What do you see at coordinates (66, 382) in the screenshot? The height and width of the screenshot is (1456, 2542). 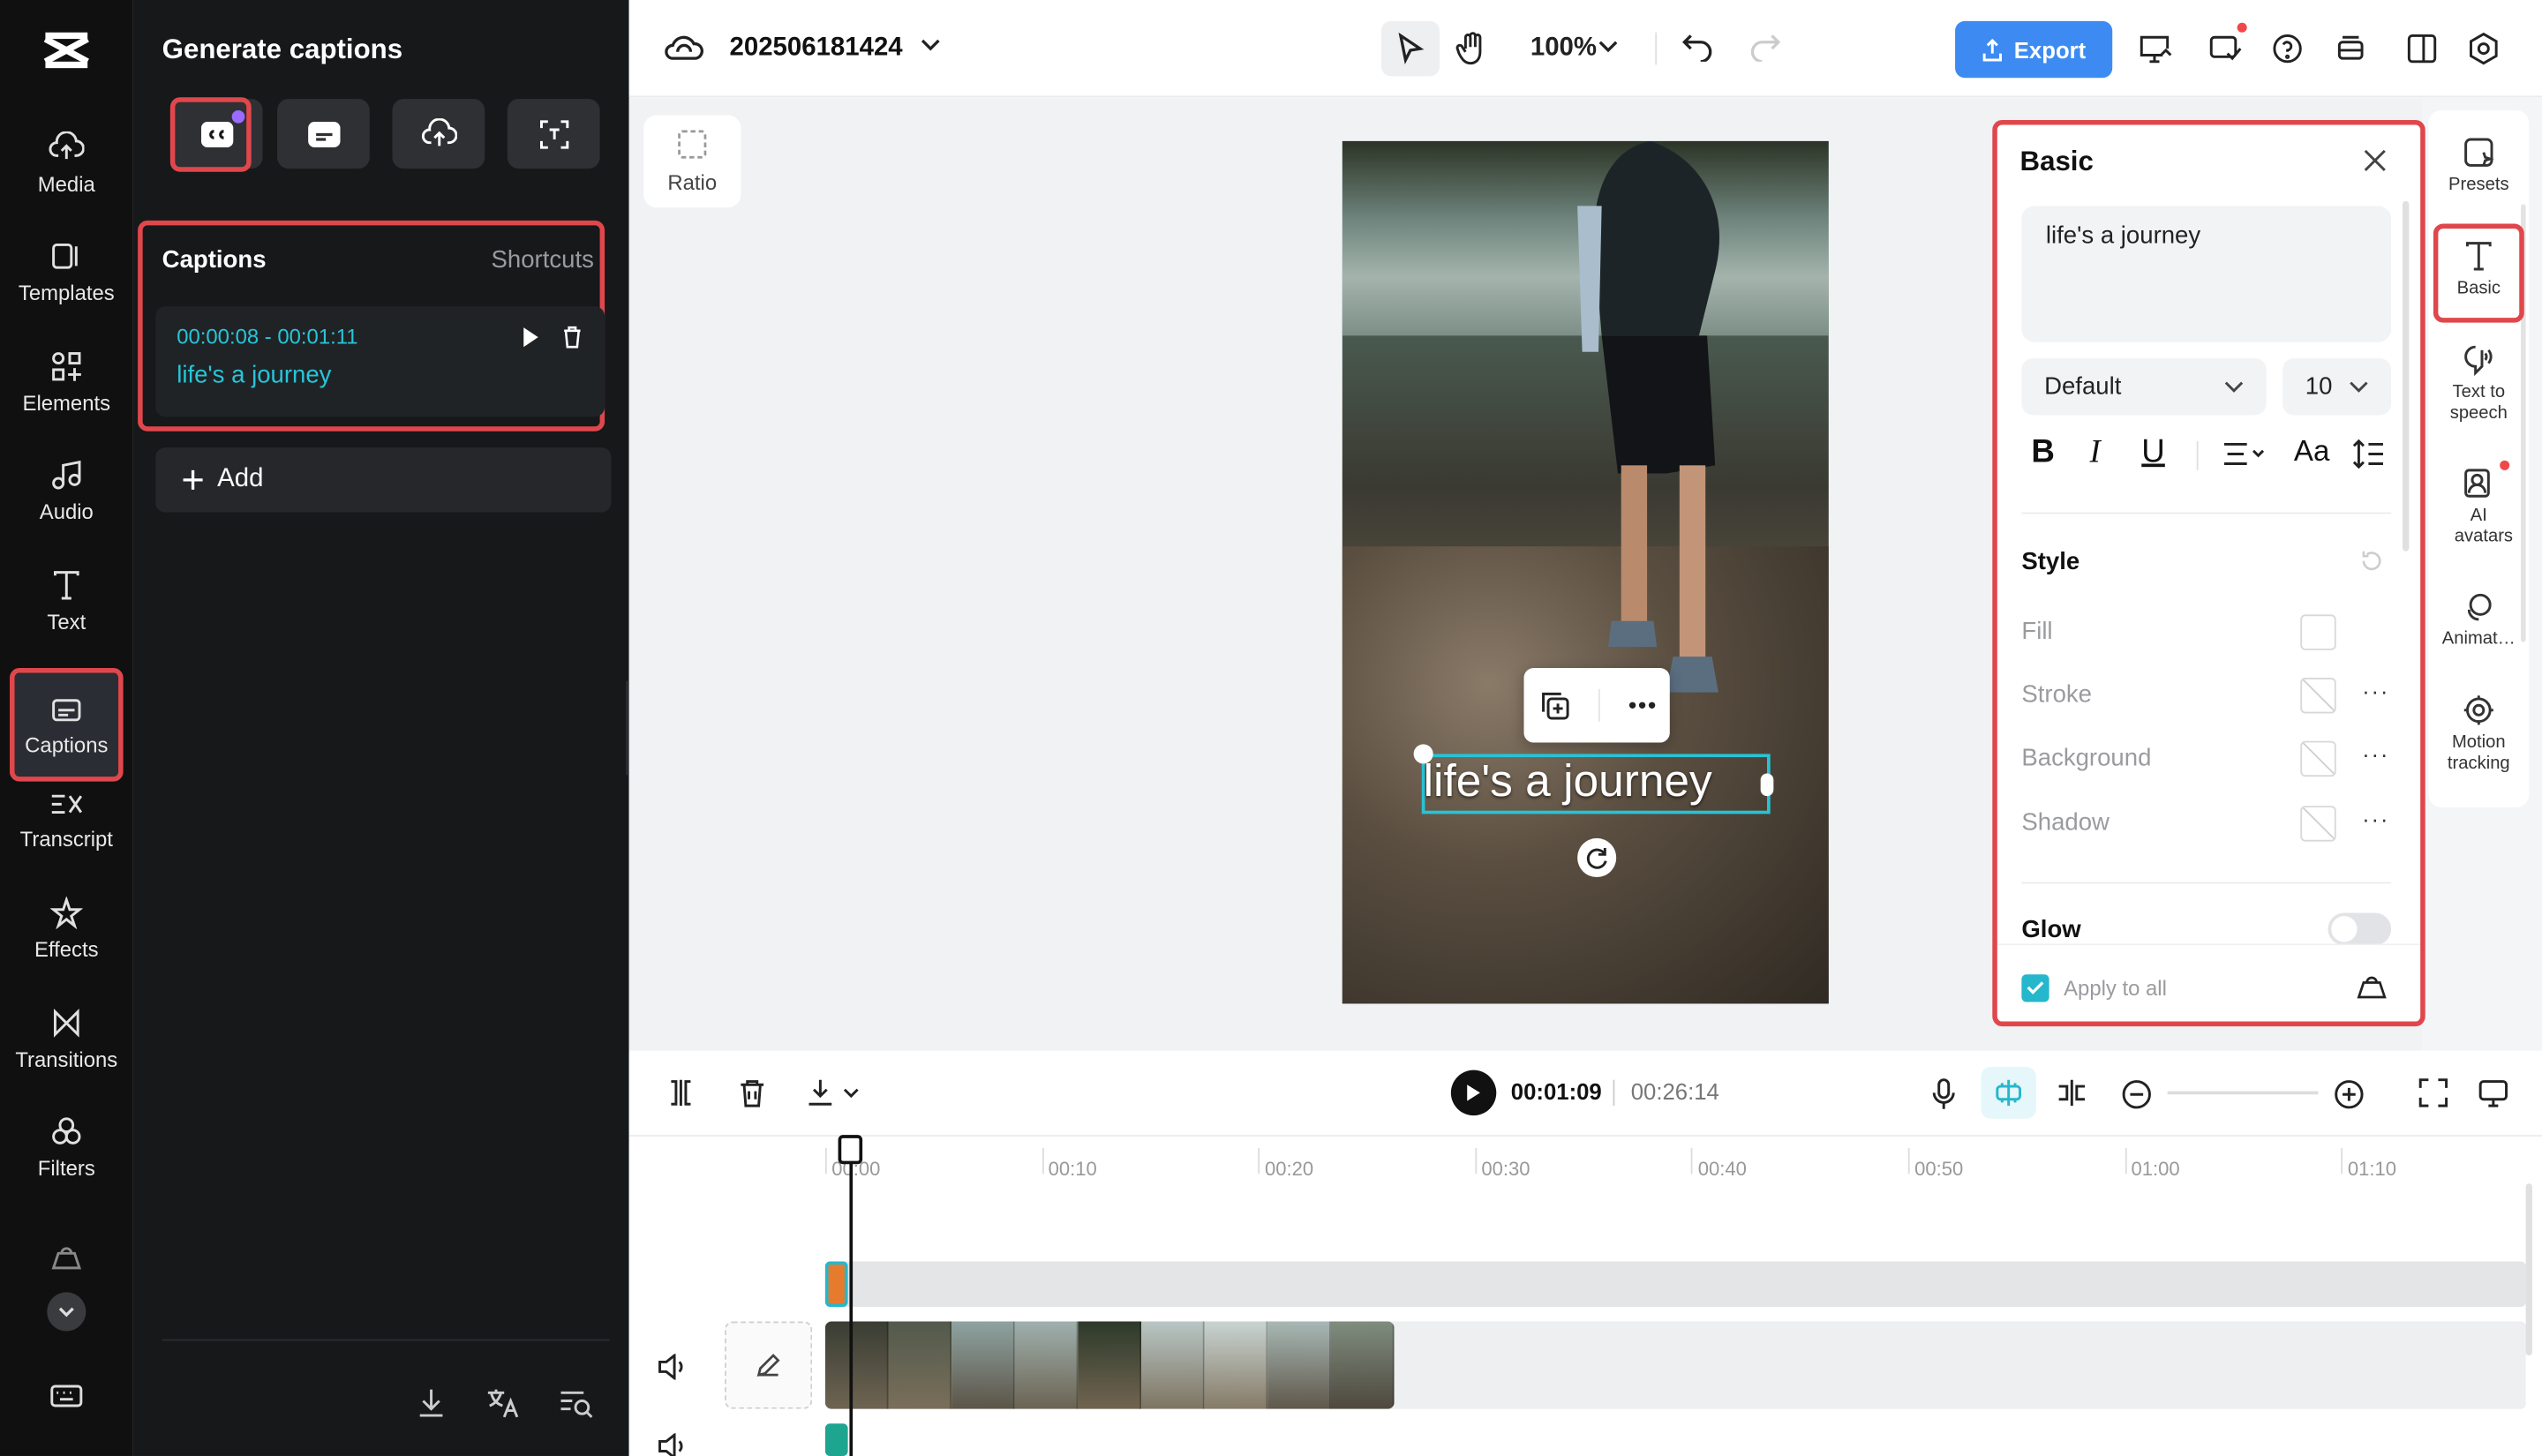 I see `rail-item-elements: Elements` at bounding box center [66, 382].